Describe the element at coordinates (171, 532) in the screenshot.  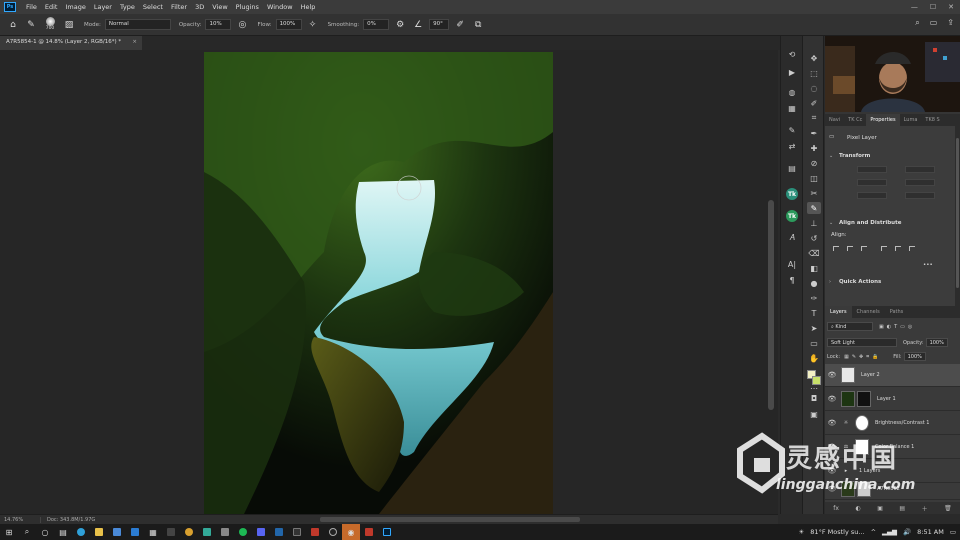
I see `terminal-icon` at that location.